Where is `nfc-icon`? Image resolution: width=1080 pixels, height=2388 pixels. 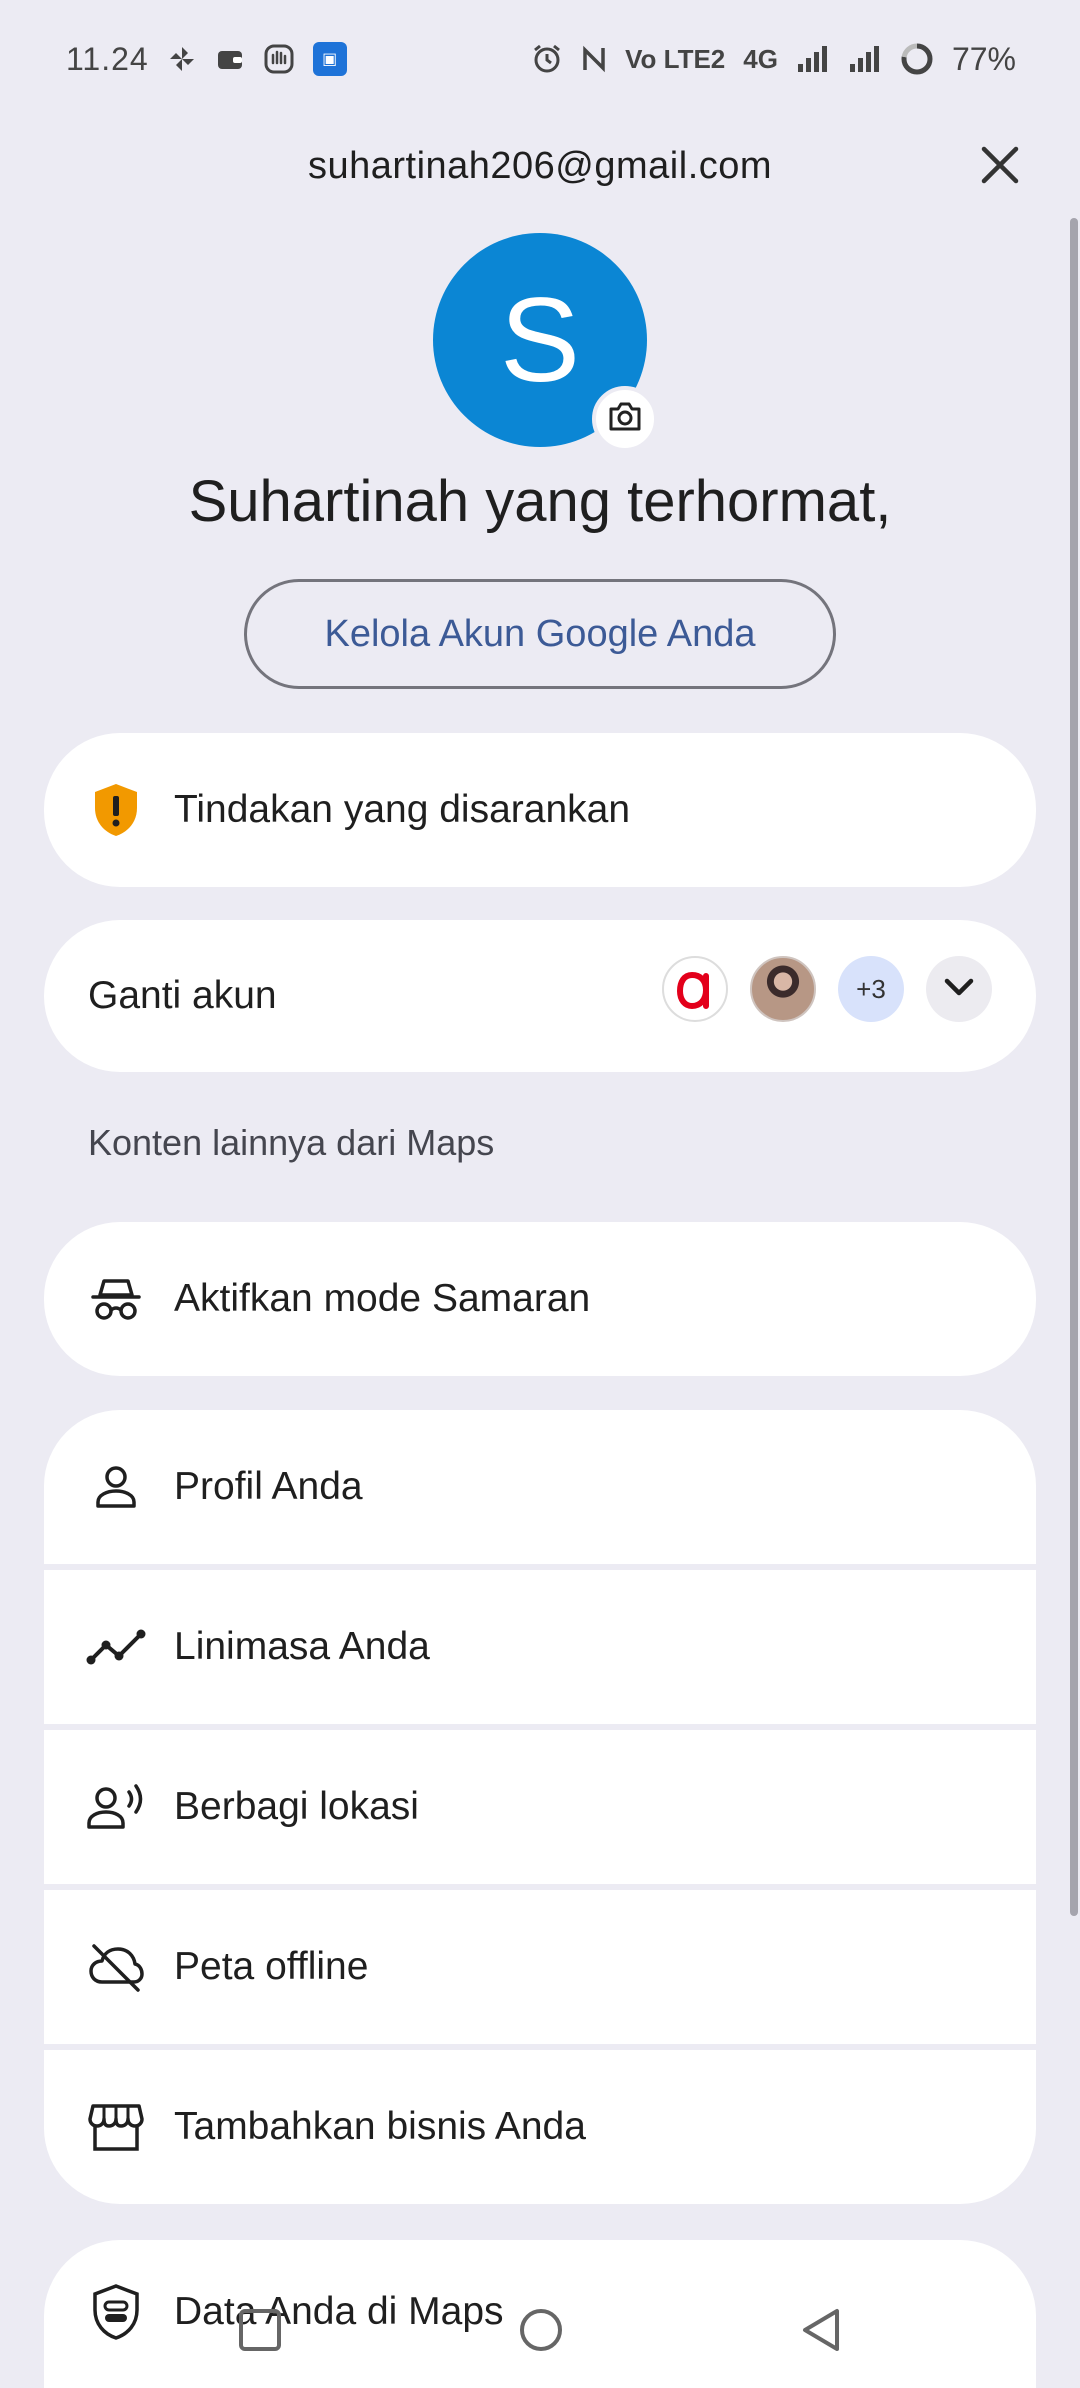 nfc-icon is located at coordinates (594, 59).